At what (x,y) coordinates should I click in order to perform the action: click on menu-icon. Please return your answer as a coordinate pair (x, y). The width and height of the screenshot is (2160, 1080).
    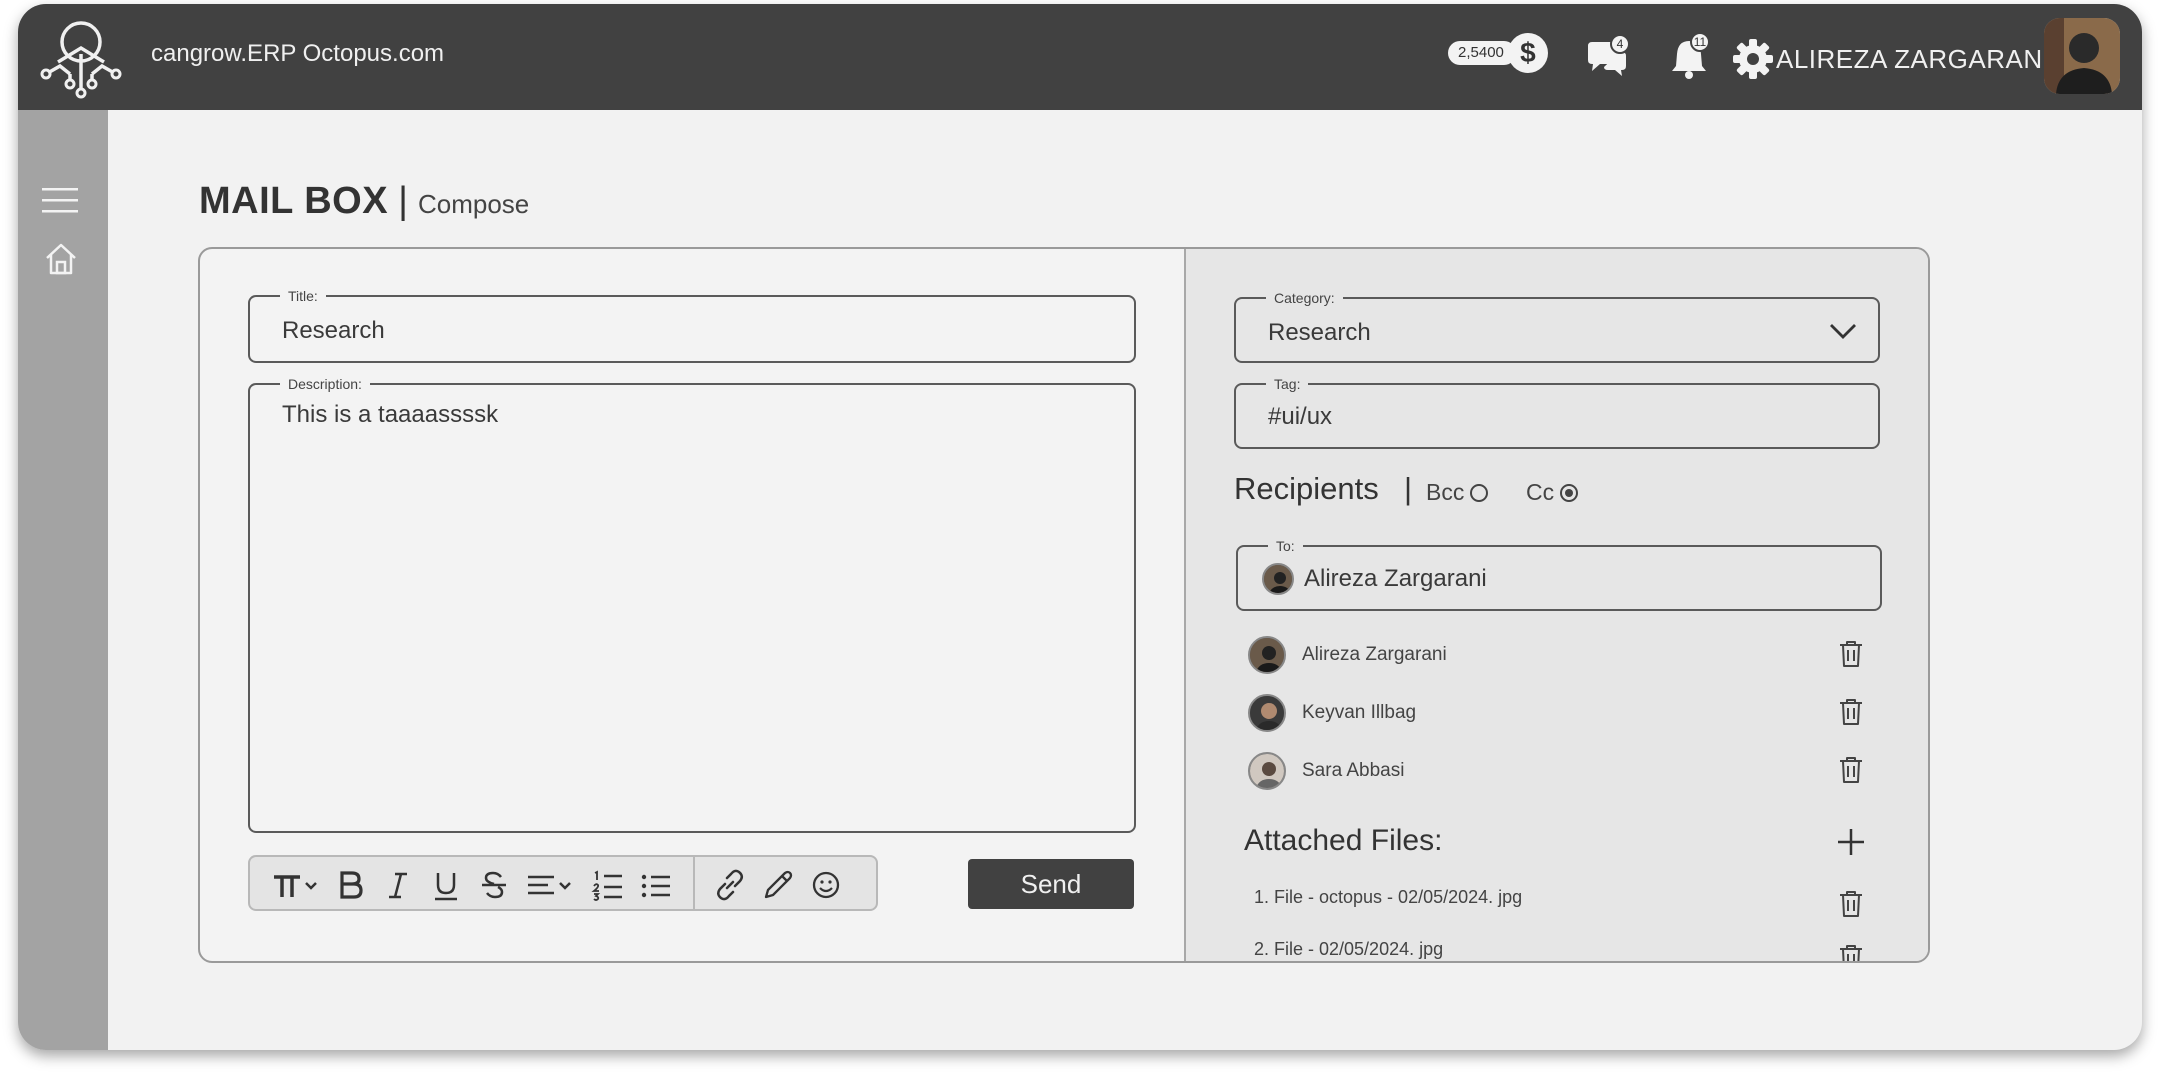
    Looking at the image, I should click on (60, 200).